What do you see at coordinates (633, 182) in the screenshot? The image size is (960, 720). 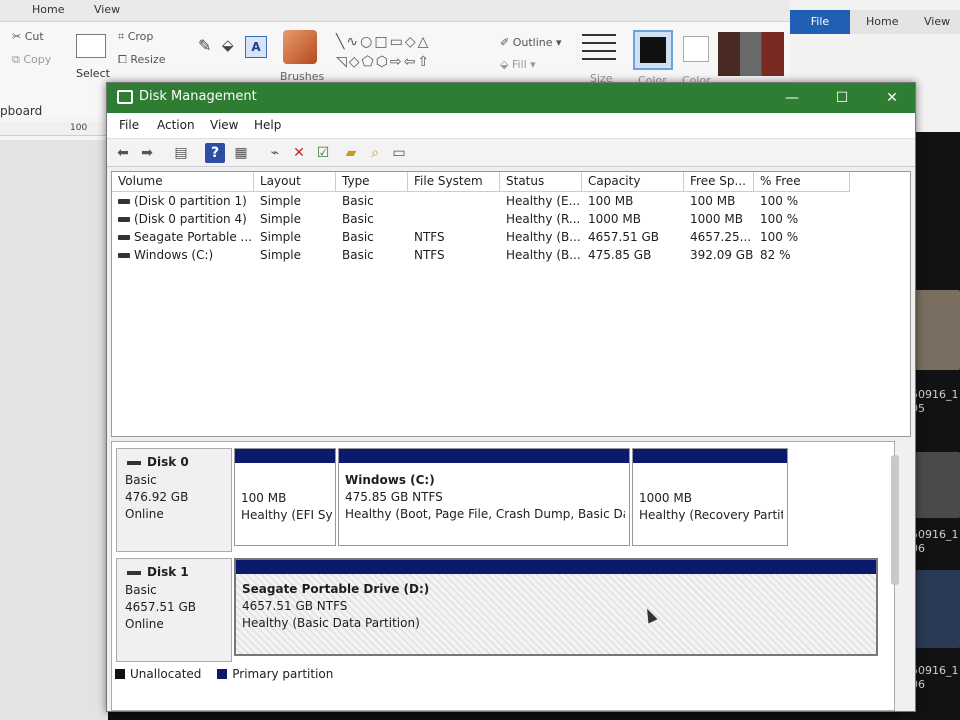 I see `column-header-capacity: Capacity` at bounding box center [633, 182].